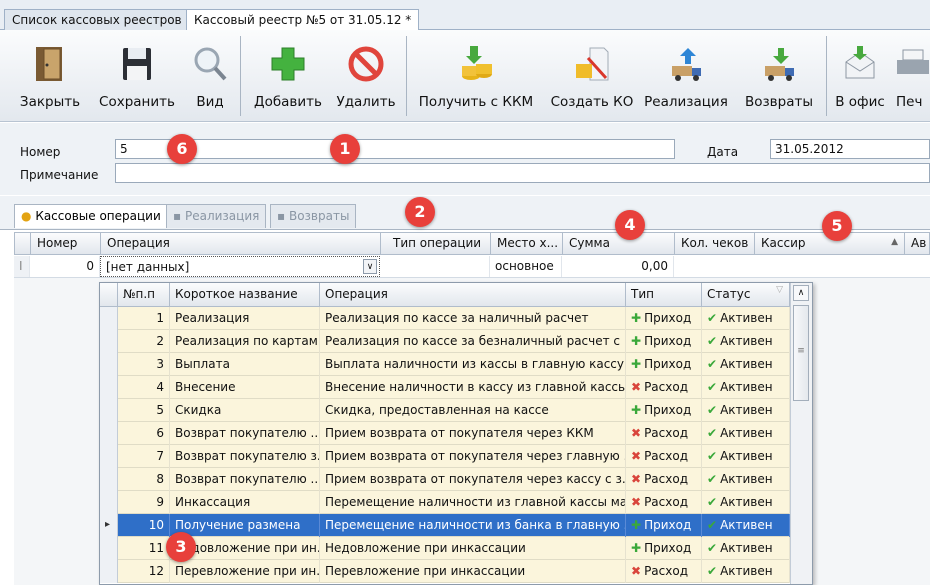  Describe the element at coordinates (477, 63) in the screenshot. I see `coins-download-icon` at that location.